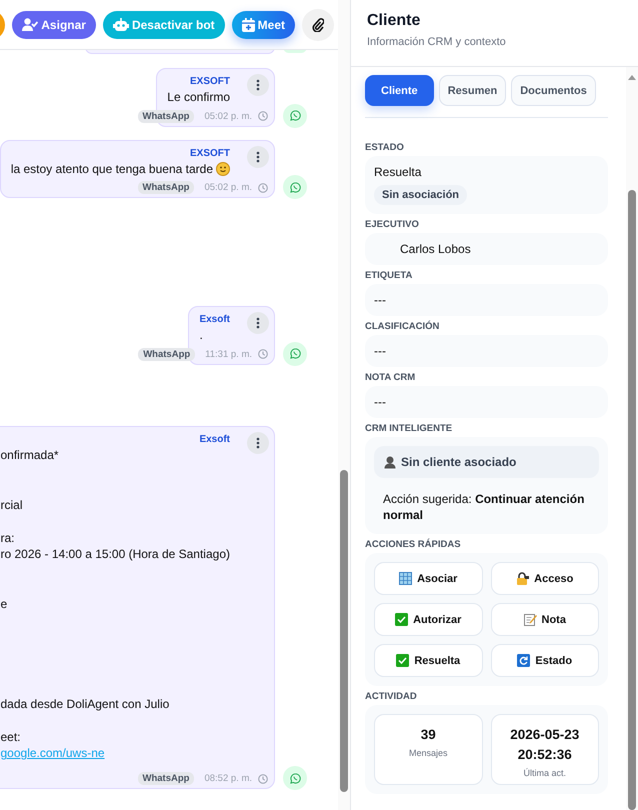  I want to click on message-time: 11:31 p. m., so click(228, 354).